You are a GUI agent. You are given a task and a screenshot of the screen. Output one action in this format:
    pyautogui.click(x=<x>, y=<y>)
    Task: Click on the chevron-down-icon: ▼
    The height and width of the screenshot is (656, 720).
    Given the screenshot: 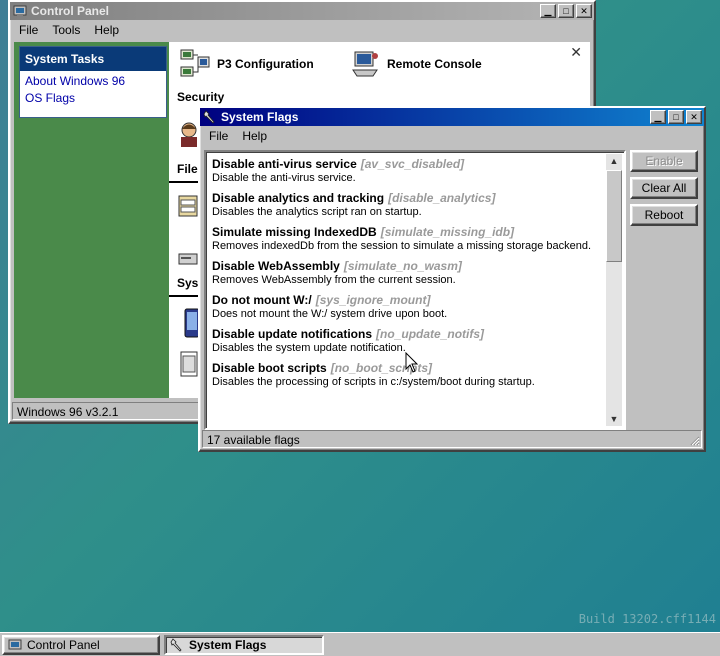 What is the action you would take?
    pyautogui.click(x=614, y=419)
    